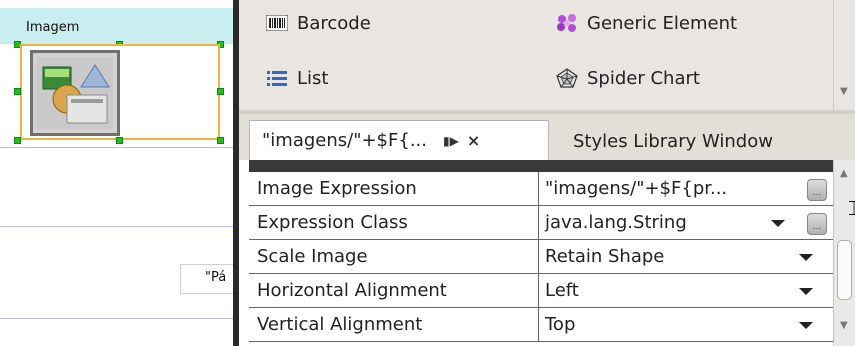 The image size is (855, 346). I want to click on image-element, so click(120, 92).